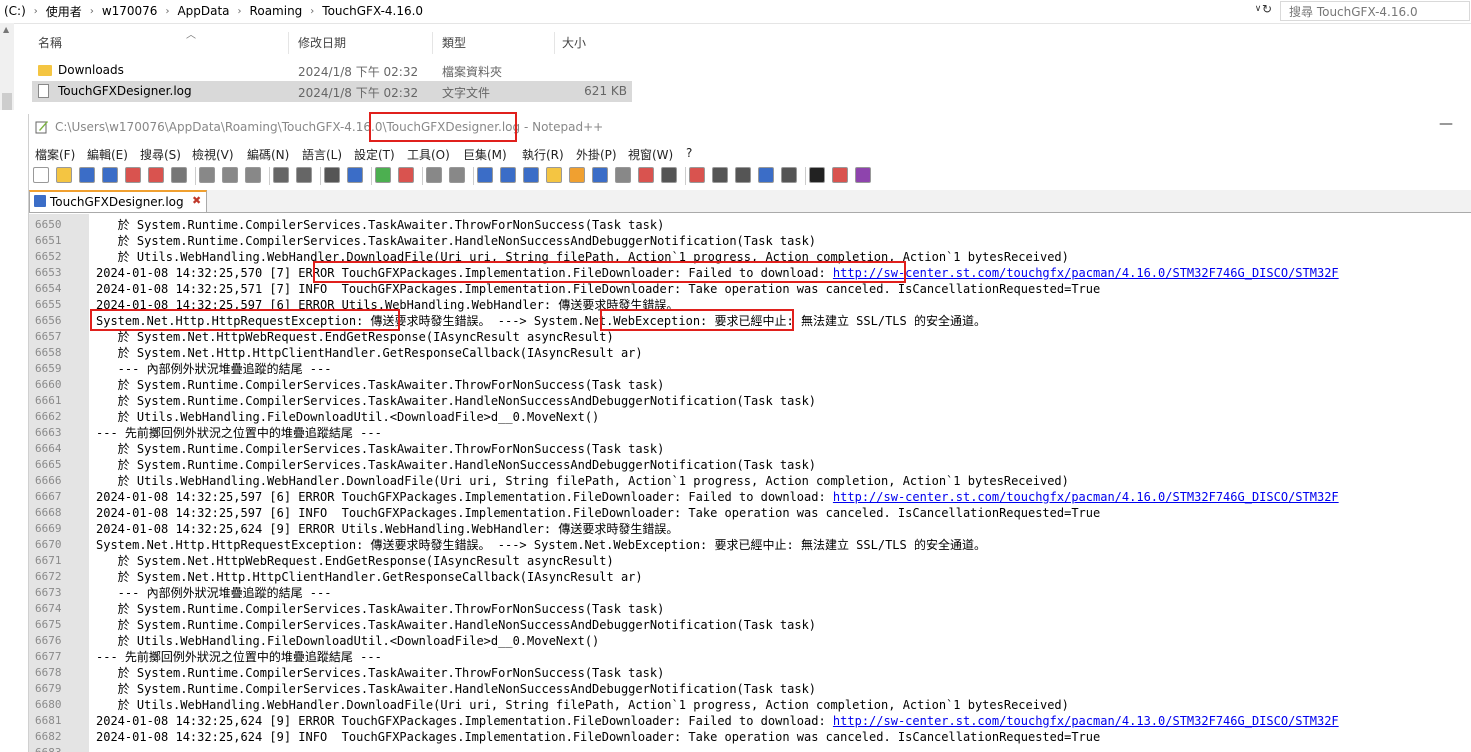 The height and width of the screenshot is (752, 1471). I want to click on line-number: 6660, so click(48, 384).